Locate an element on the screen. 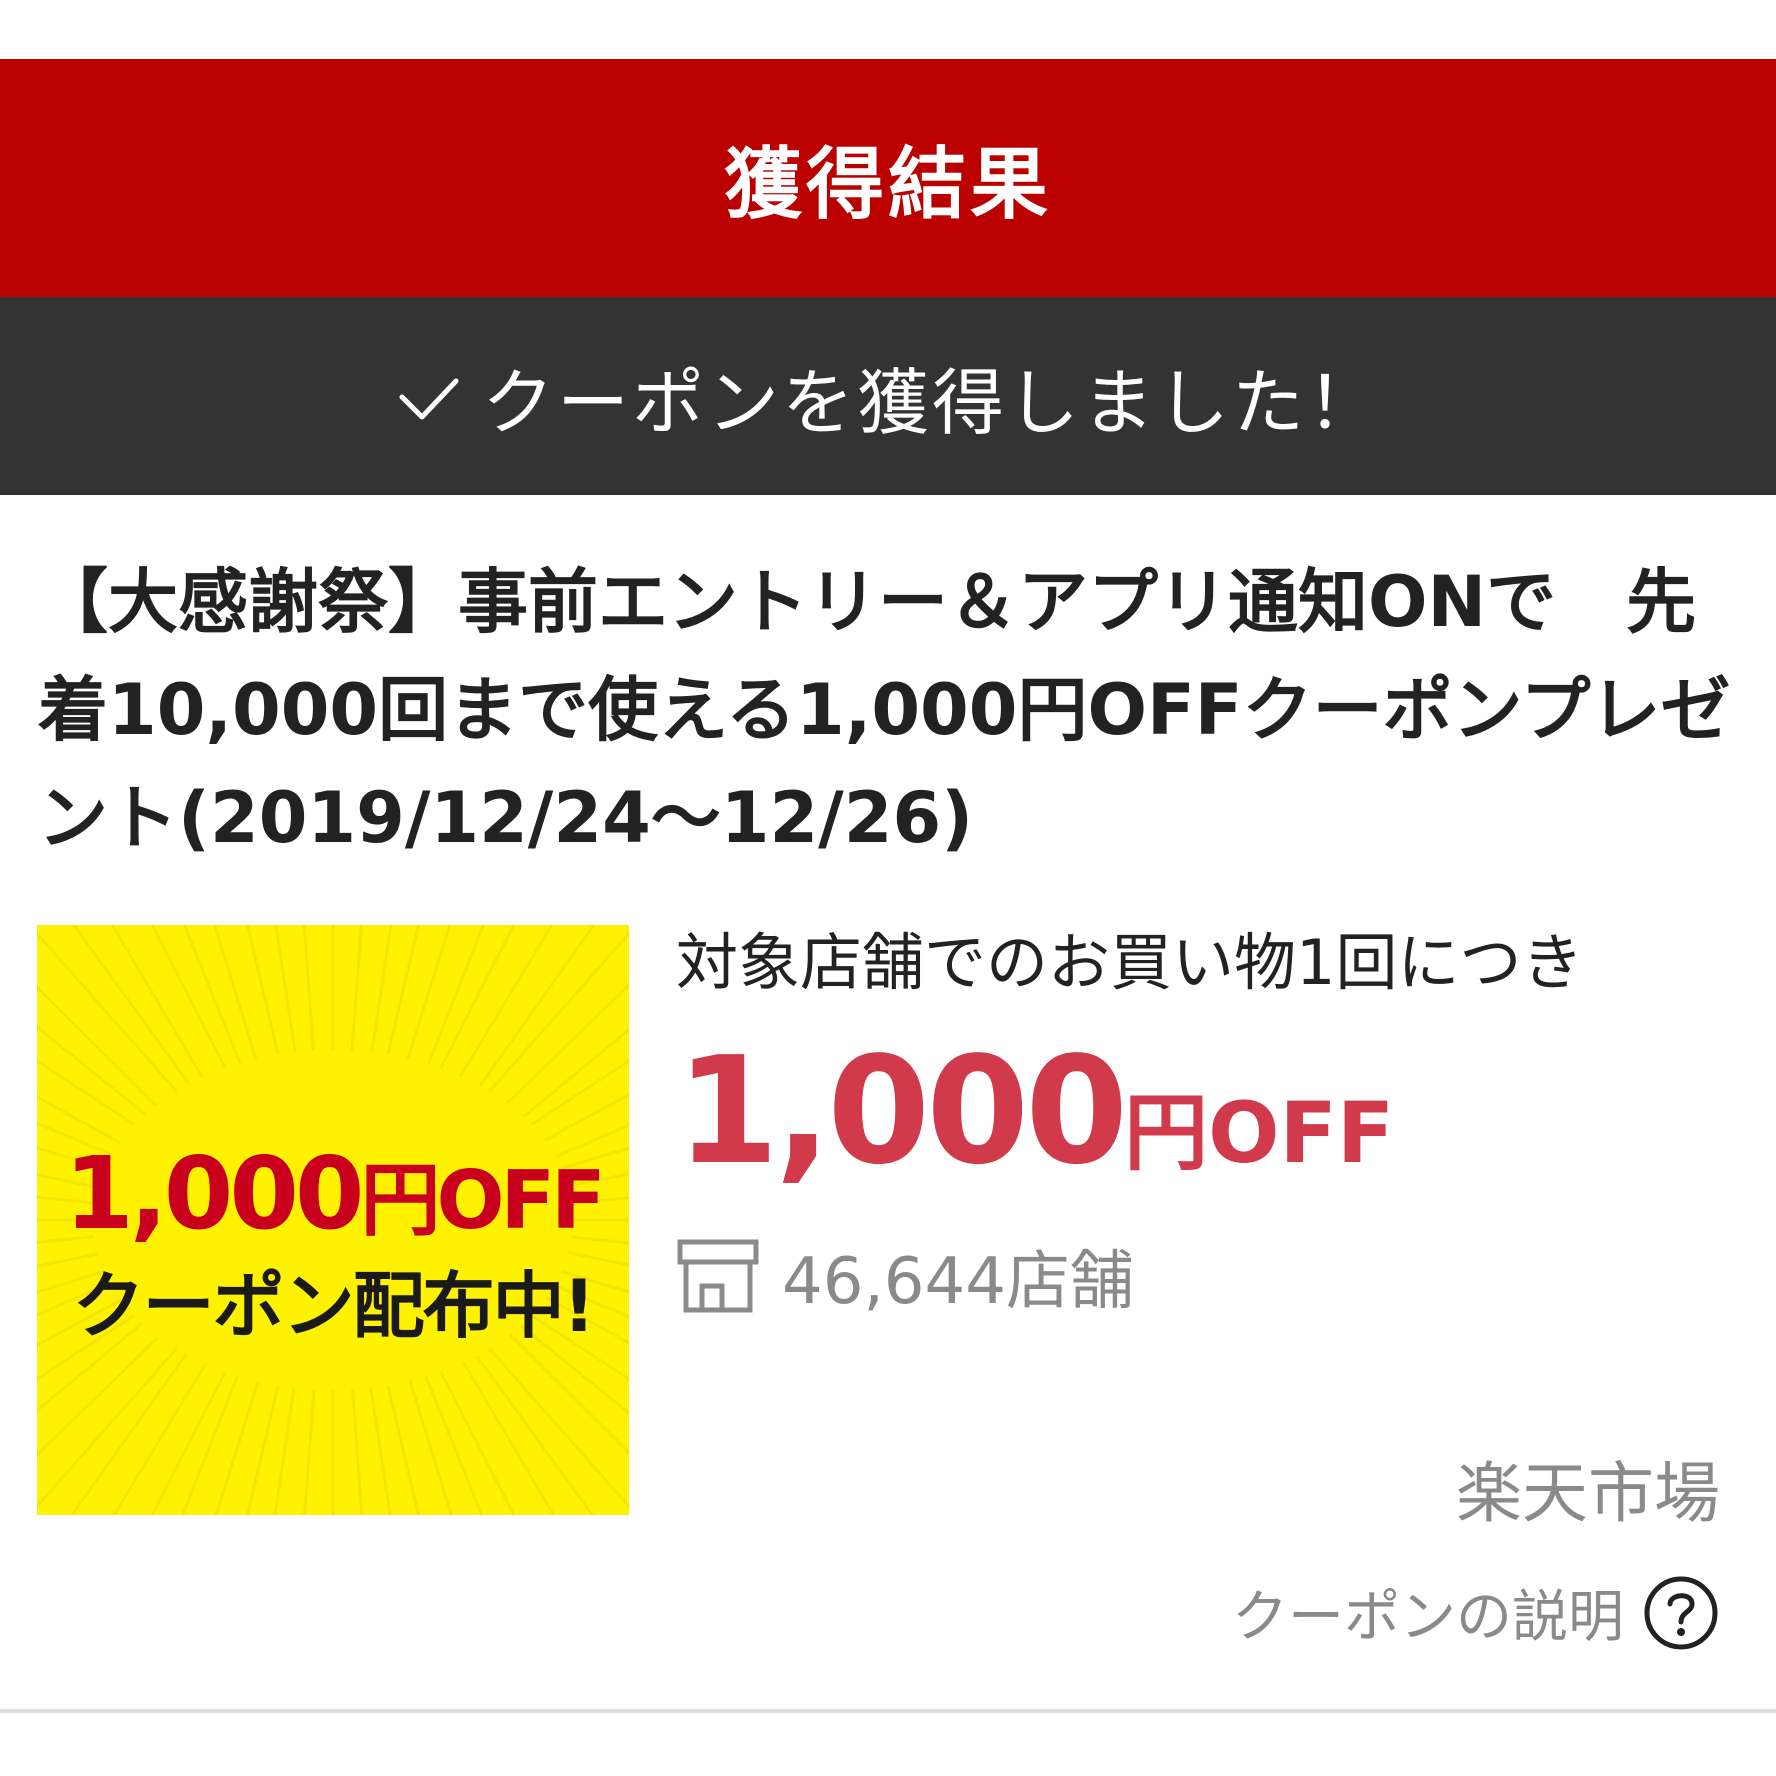 The width and height of the screenshot is (1776, 1776). result-header: 獲得結果 is located at coordinates (888, 178).